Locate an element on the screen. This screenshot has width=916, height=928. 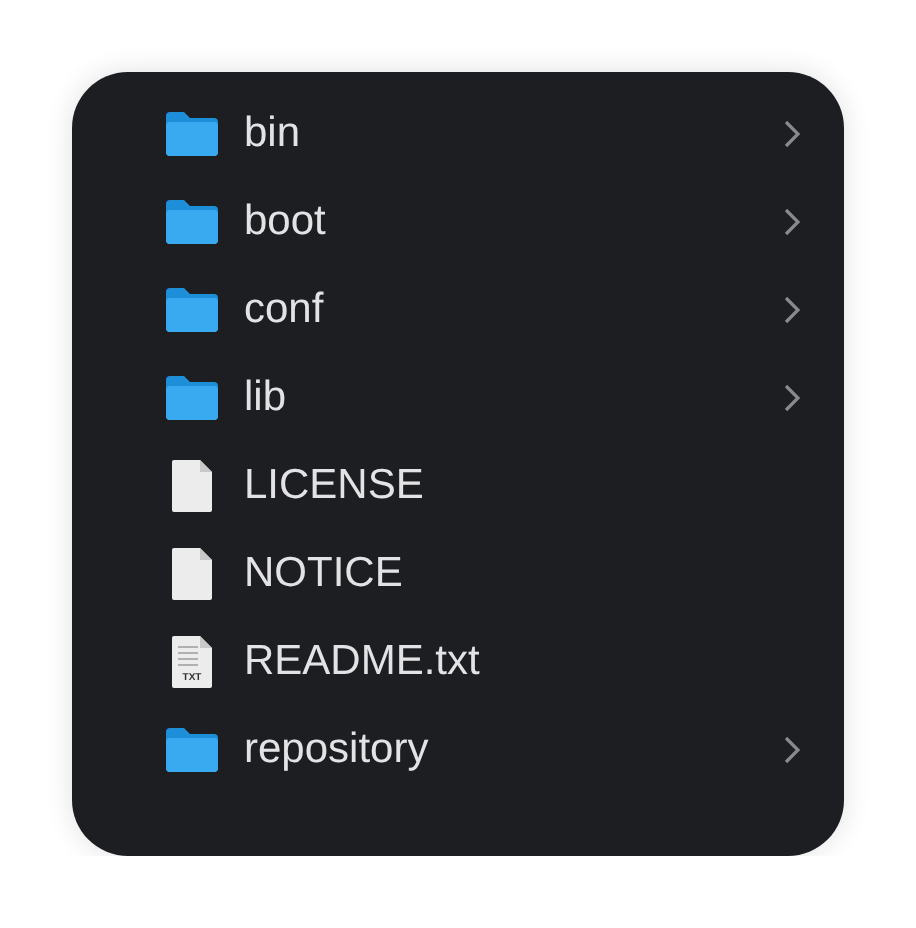
file-name: README.txt is located at coordinates (522, 662).